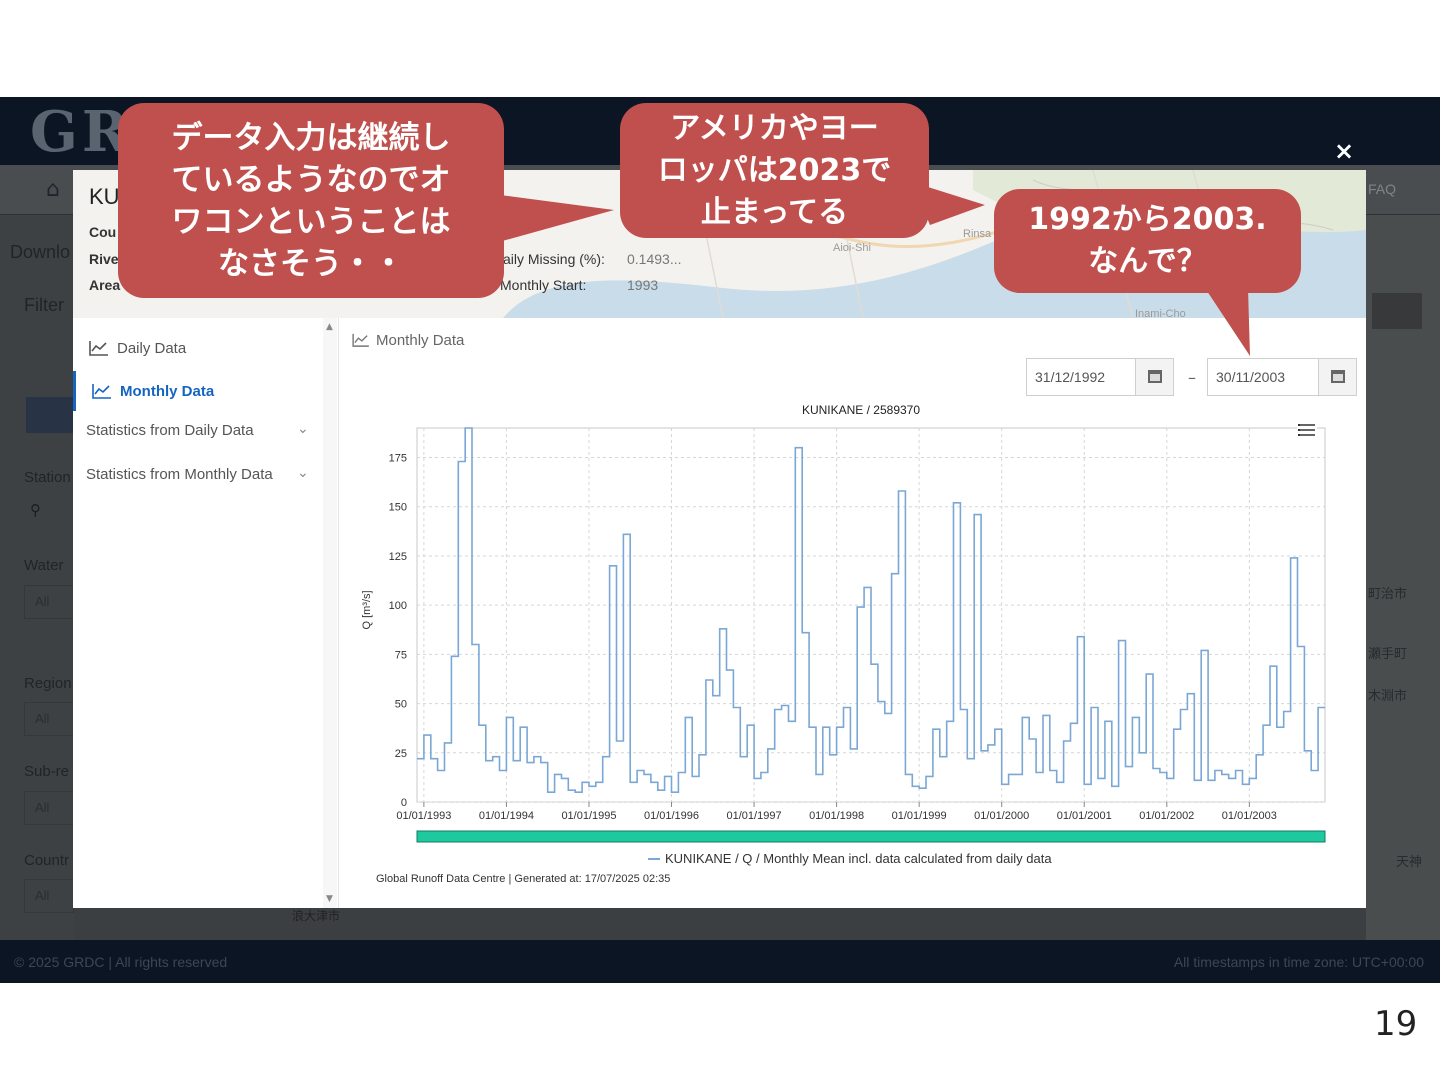  What do you see at coordinates (311, 200) in the screenshot?
I see `callout-data-continues: データ入力は継続し ているようなのでオ ワコンということは なさそう・・` at bounding box center [311, 200].